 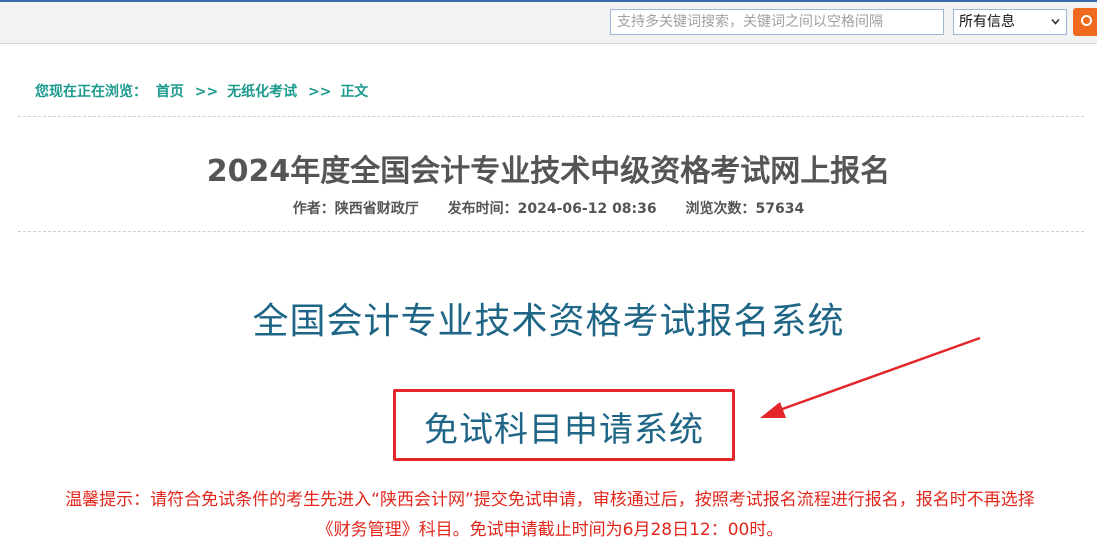 I want to click on article-publish-time: 发布时间：2024-06-12 08:36, so click(x=552, y=209).